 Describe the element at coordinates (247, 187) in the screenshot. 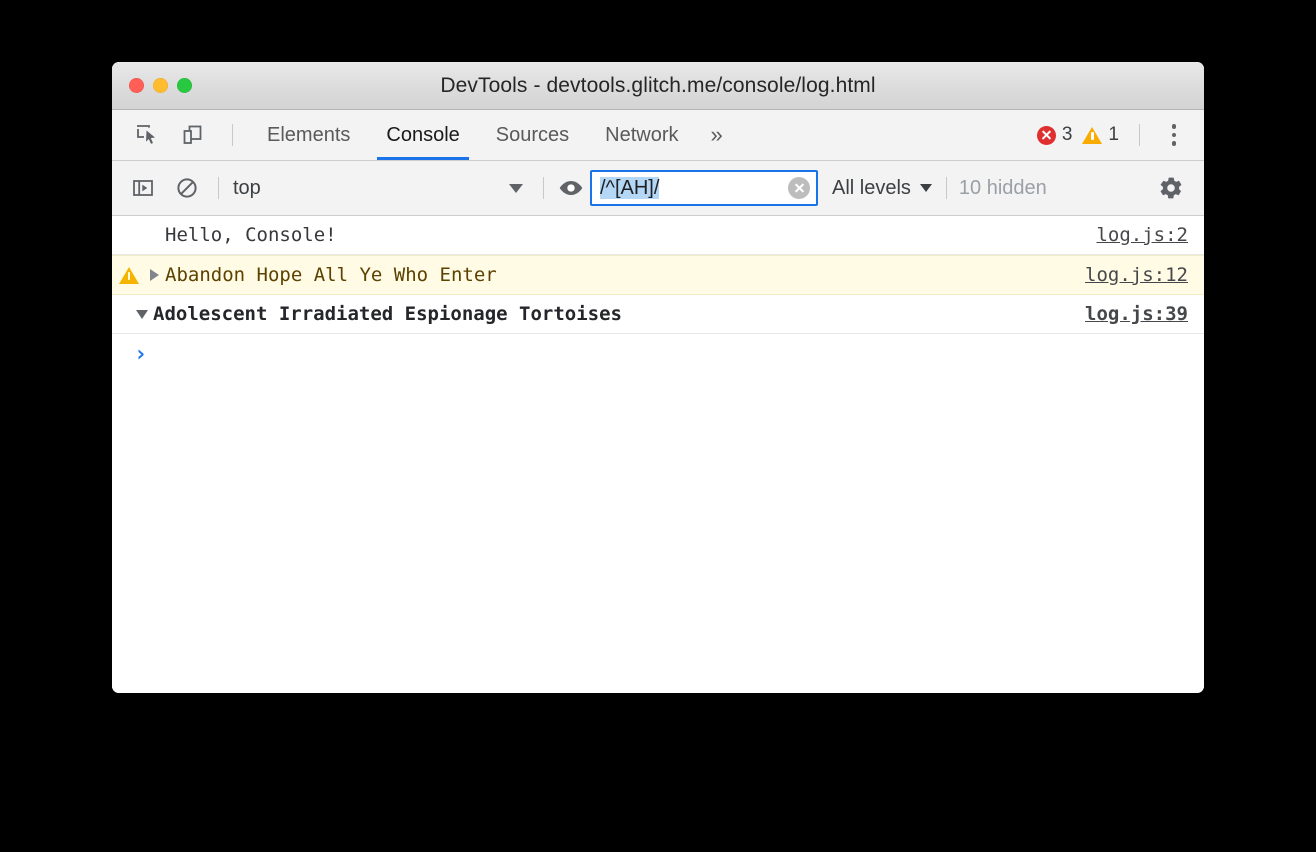

I see `execution-context-value: top` at that location.